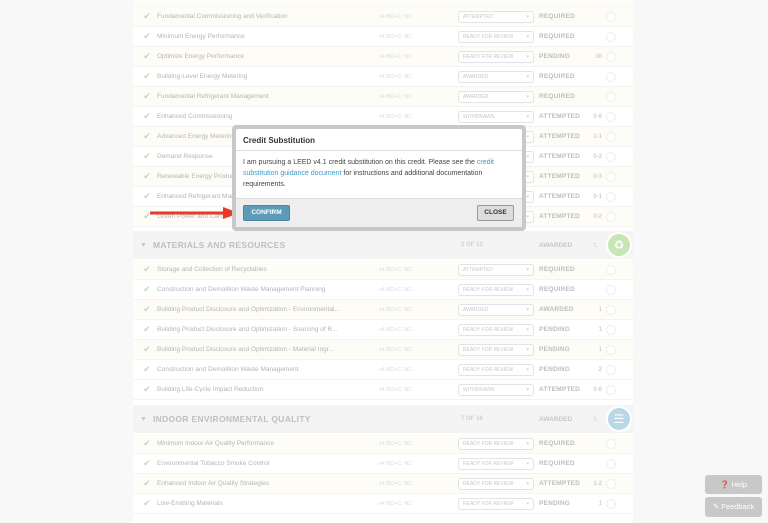 The width and height of the screenshot is (768, 523). I want to click on feedback-icon: ✎, so click(716, 506).